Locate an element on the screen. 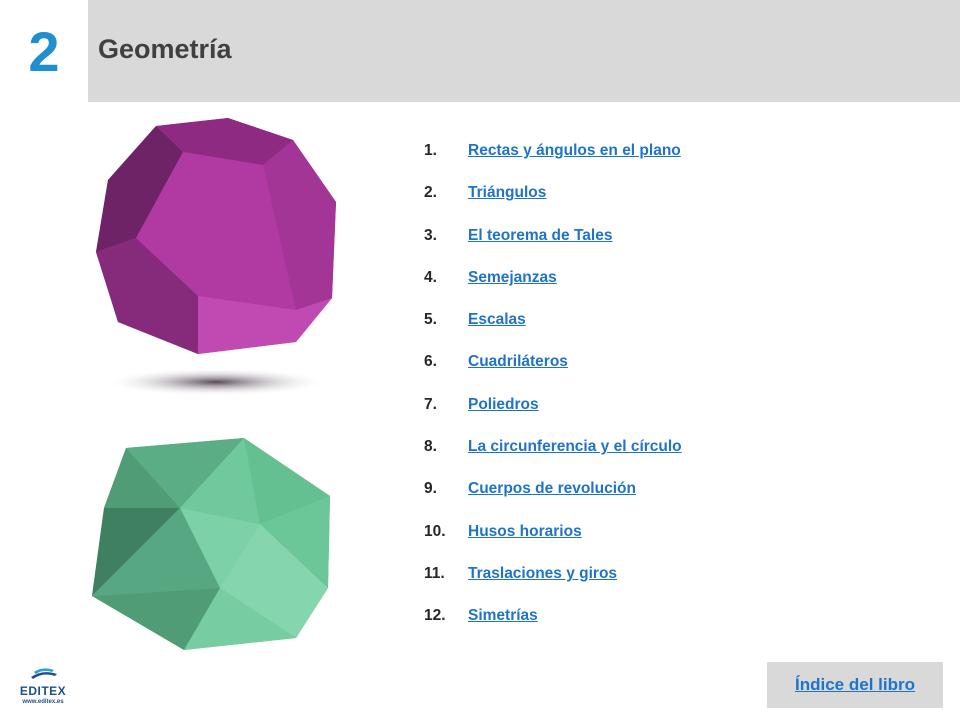 The image size is (960, 720). toc-item: 4. Semejanzas is located at coordinates (553, 290).